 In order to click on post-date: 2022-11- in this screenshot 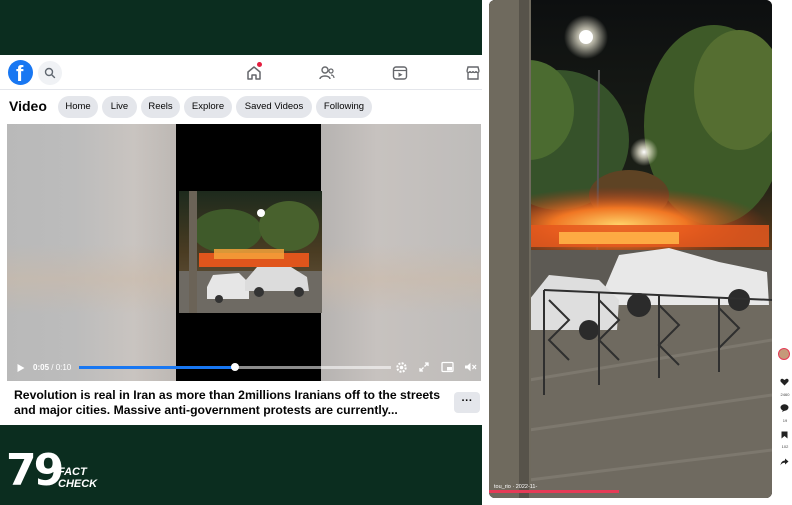, I will do `click(526, 487)`.